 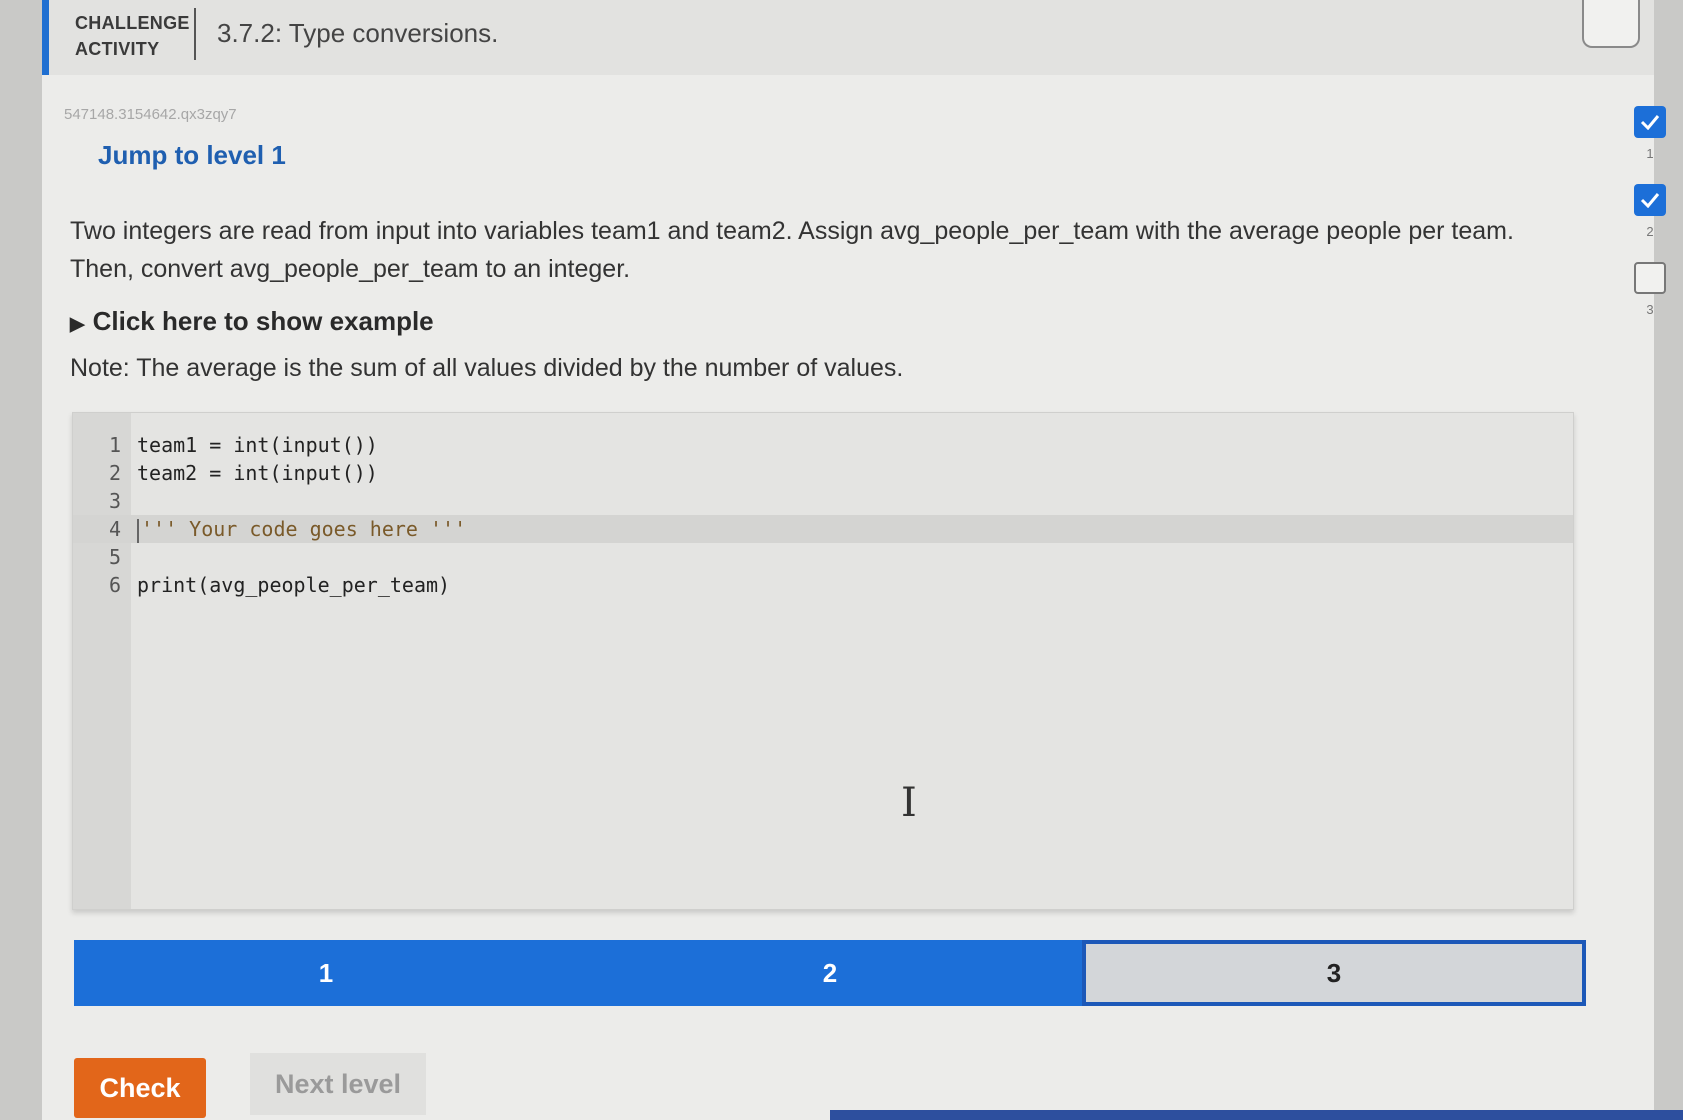 What do you see at coordinates (1650, 301) in the screenshot?
I see `level-checkbox-item: 3` at bounding box center [1650, 301].